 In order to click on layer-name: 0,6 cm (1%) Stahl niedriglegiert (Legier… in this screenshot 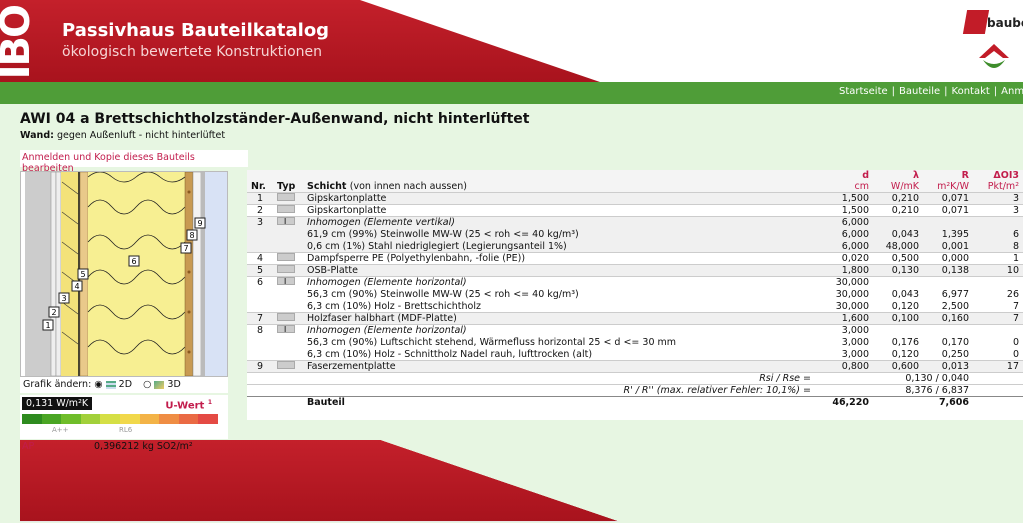, I will do `click(559, 246)`.